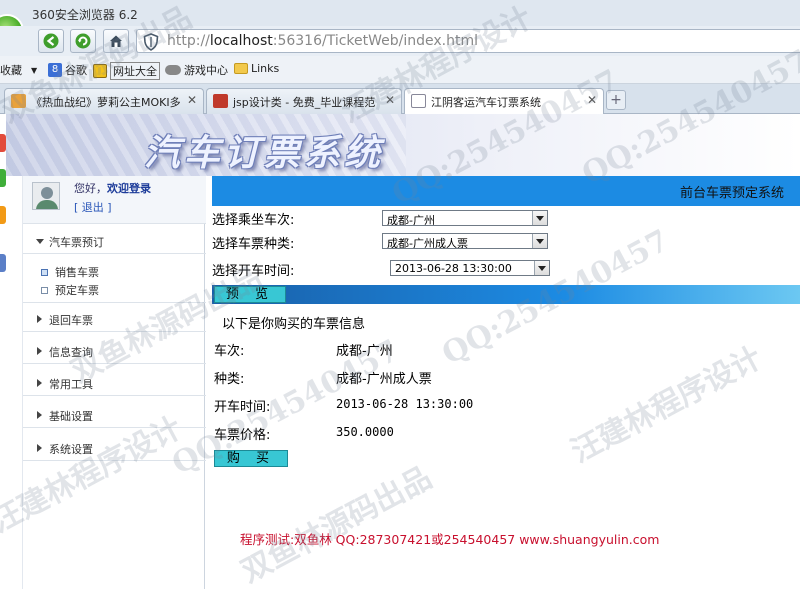 The image size is (800, 589). Describe the element at coordinates (18, 101) in the screenshot. I see `game-tab-icon` at that location.